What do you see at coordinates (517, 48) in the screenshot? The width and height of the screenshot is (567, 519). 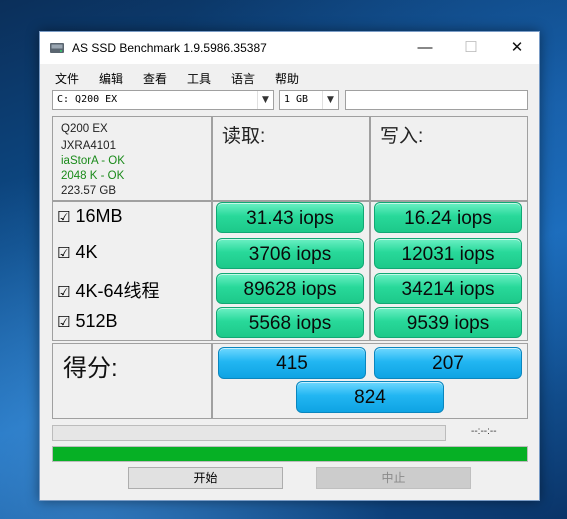 I see `close-button: ✕` at bounding box center [517, 48].